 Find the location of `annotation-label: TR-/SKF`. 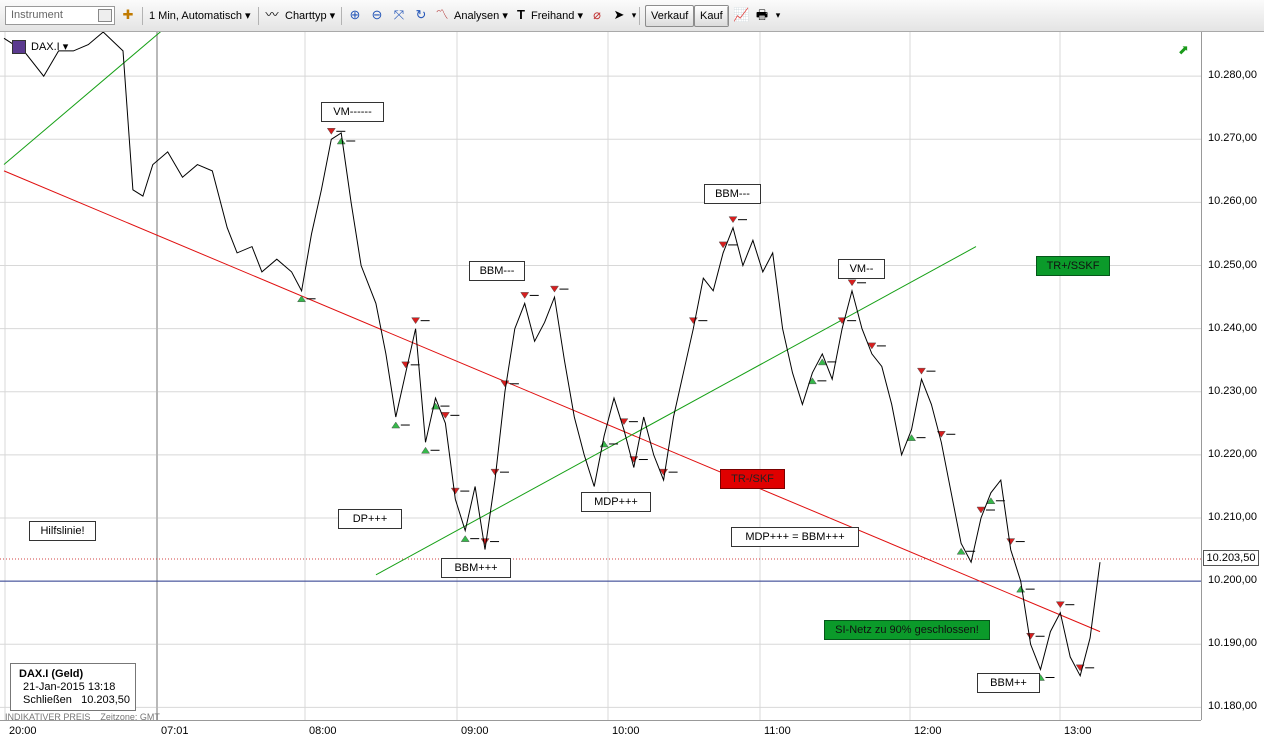

annotation-label: TR-/SKF is located at coordinates (752, 479).